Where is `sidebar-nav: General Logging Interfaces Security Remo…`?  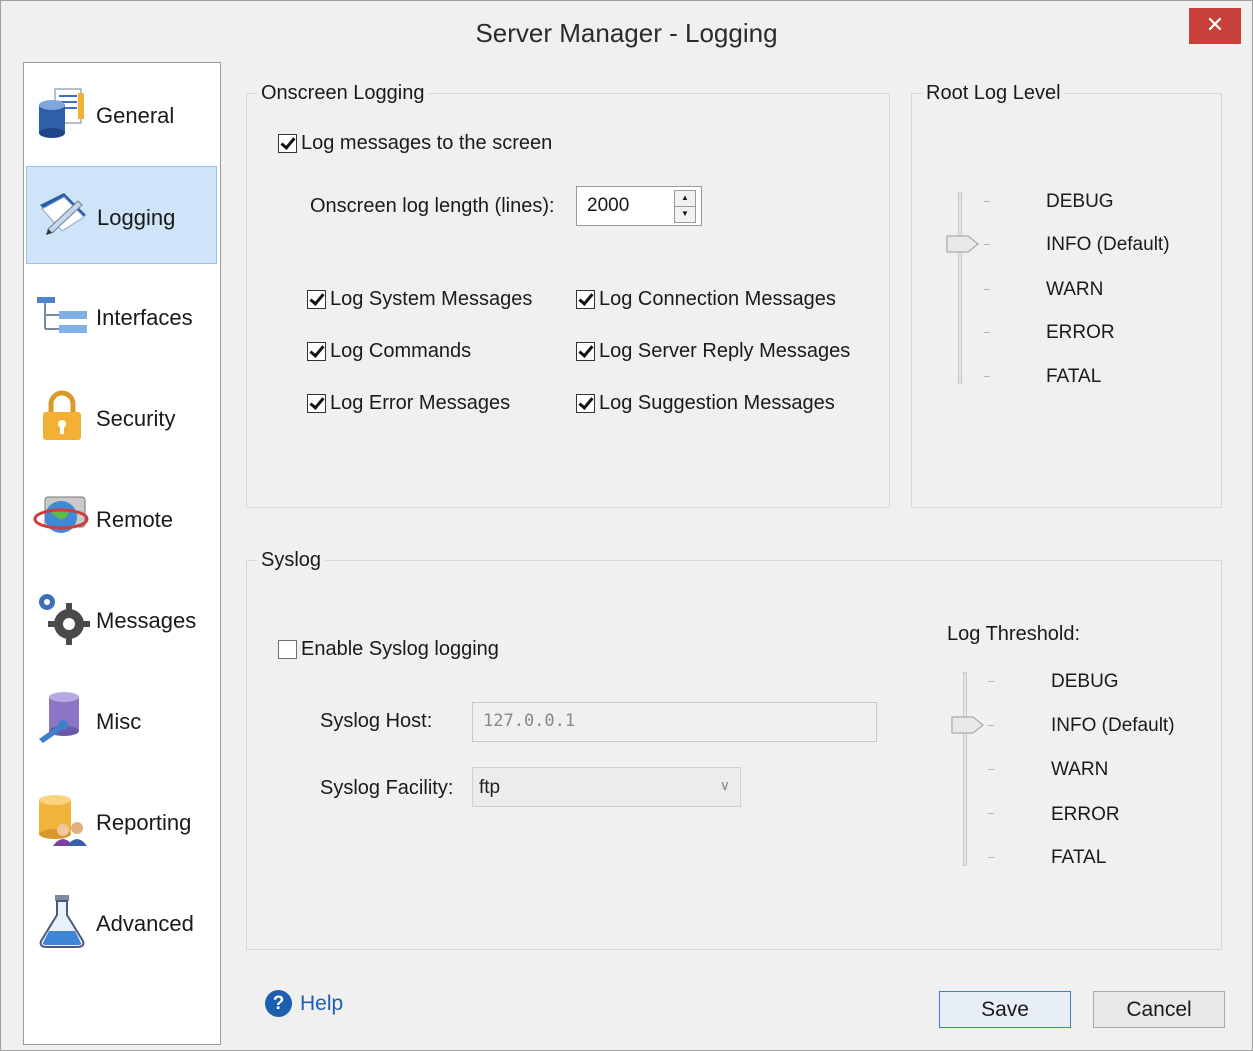
sidebar-nav: General Logging Interfaces Security Remo… is located at coordinates (122, 553).